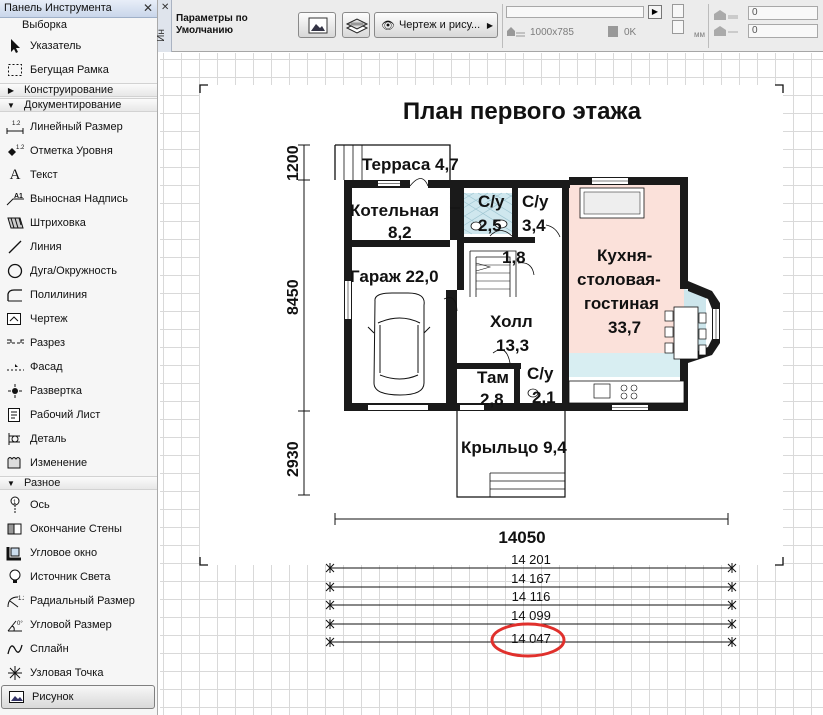  What do you see at coordinates (73, 271) in the screenshot?
I see `tool-label: Дуга/Окружность` at bounding box center [73, 271].